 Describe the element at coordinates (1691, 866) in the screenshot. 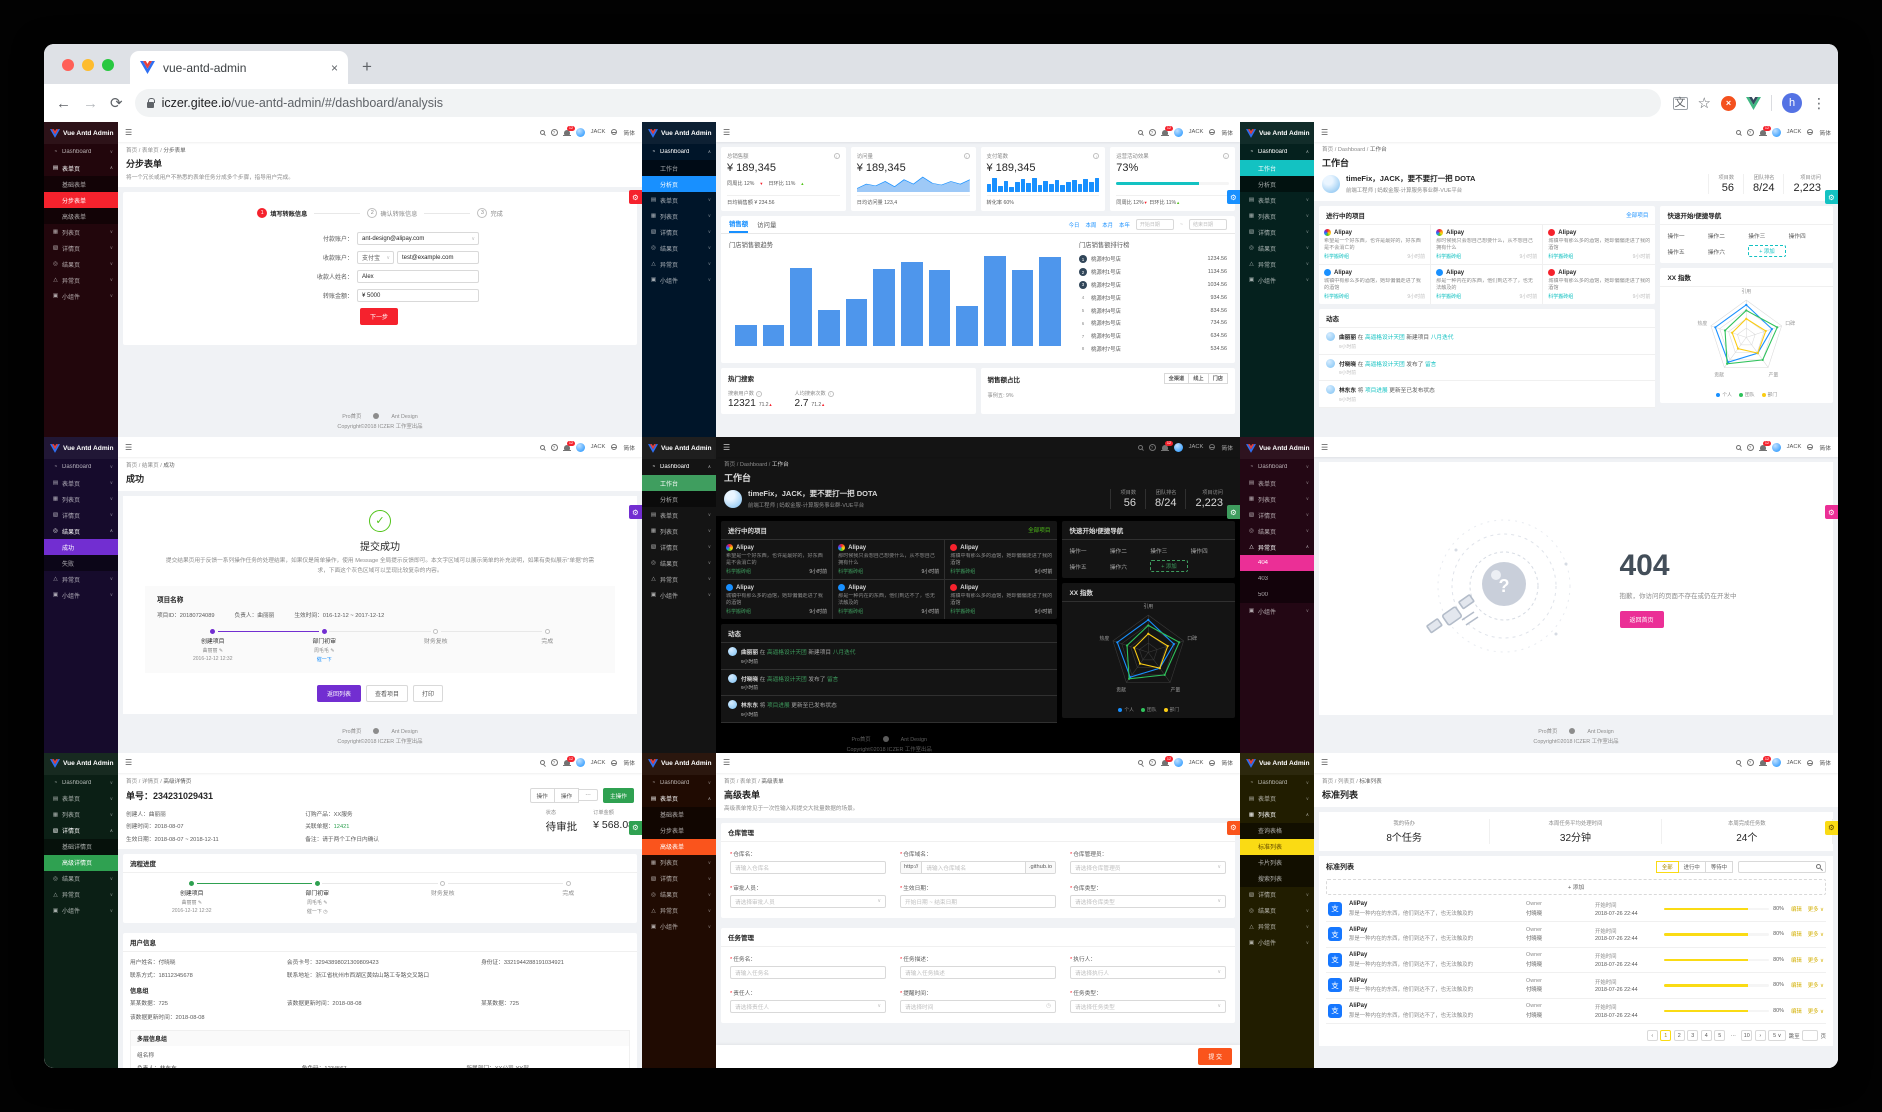

I see `filter-button: 进行中` at that location.